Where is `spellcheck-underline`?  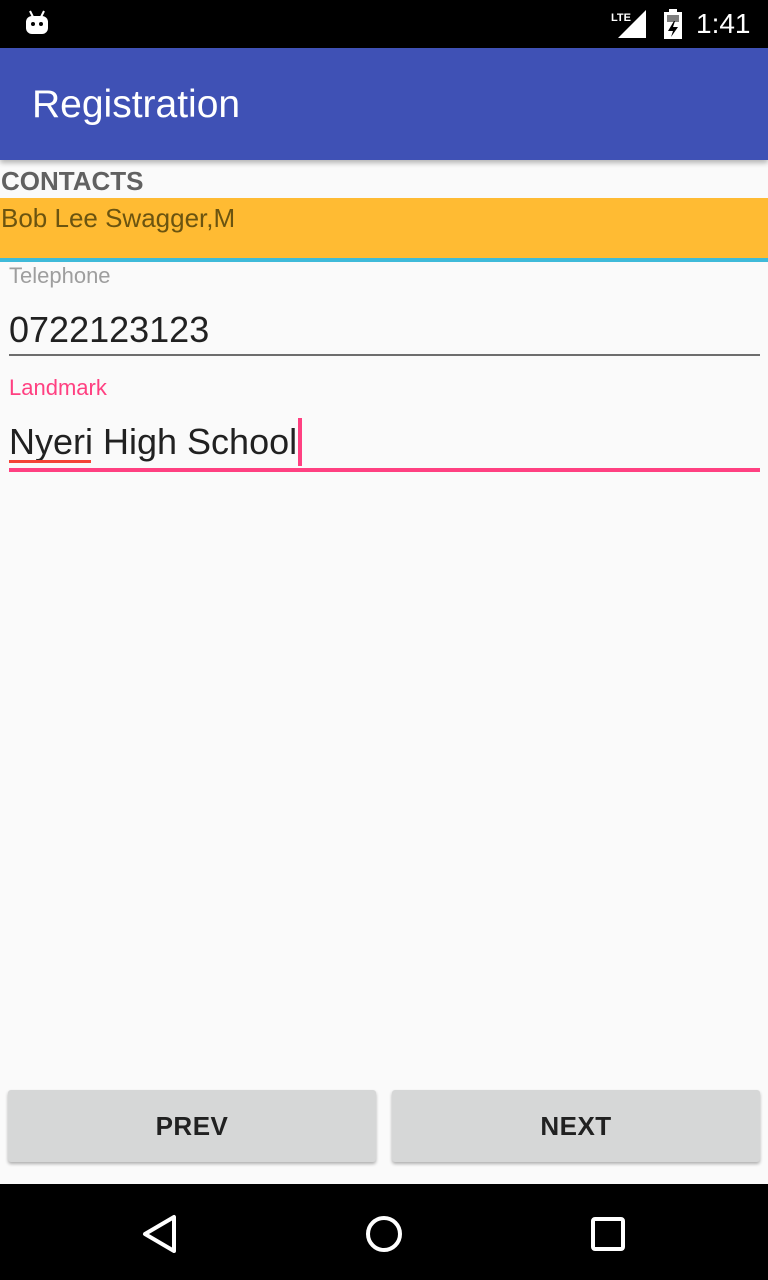 spellcheck-underline is located at coordinates (50, 461).